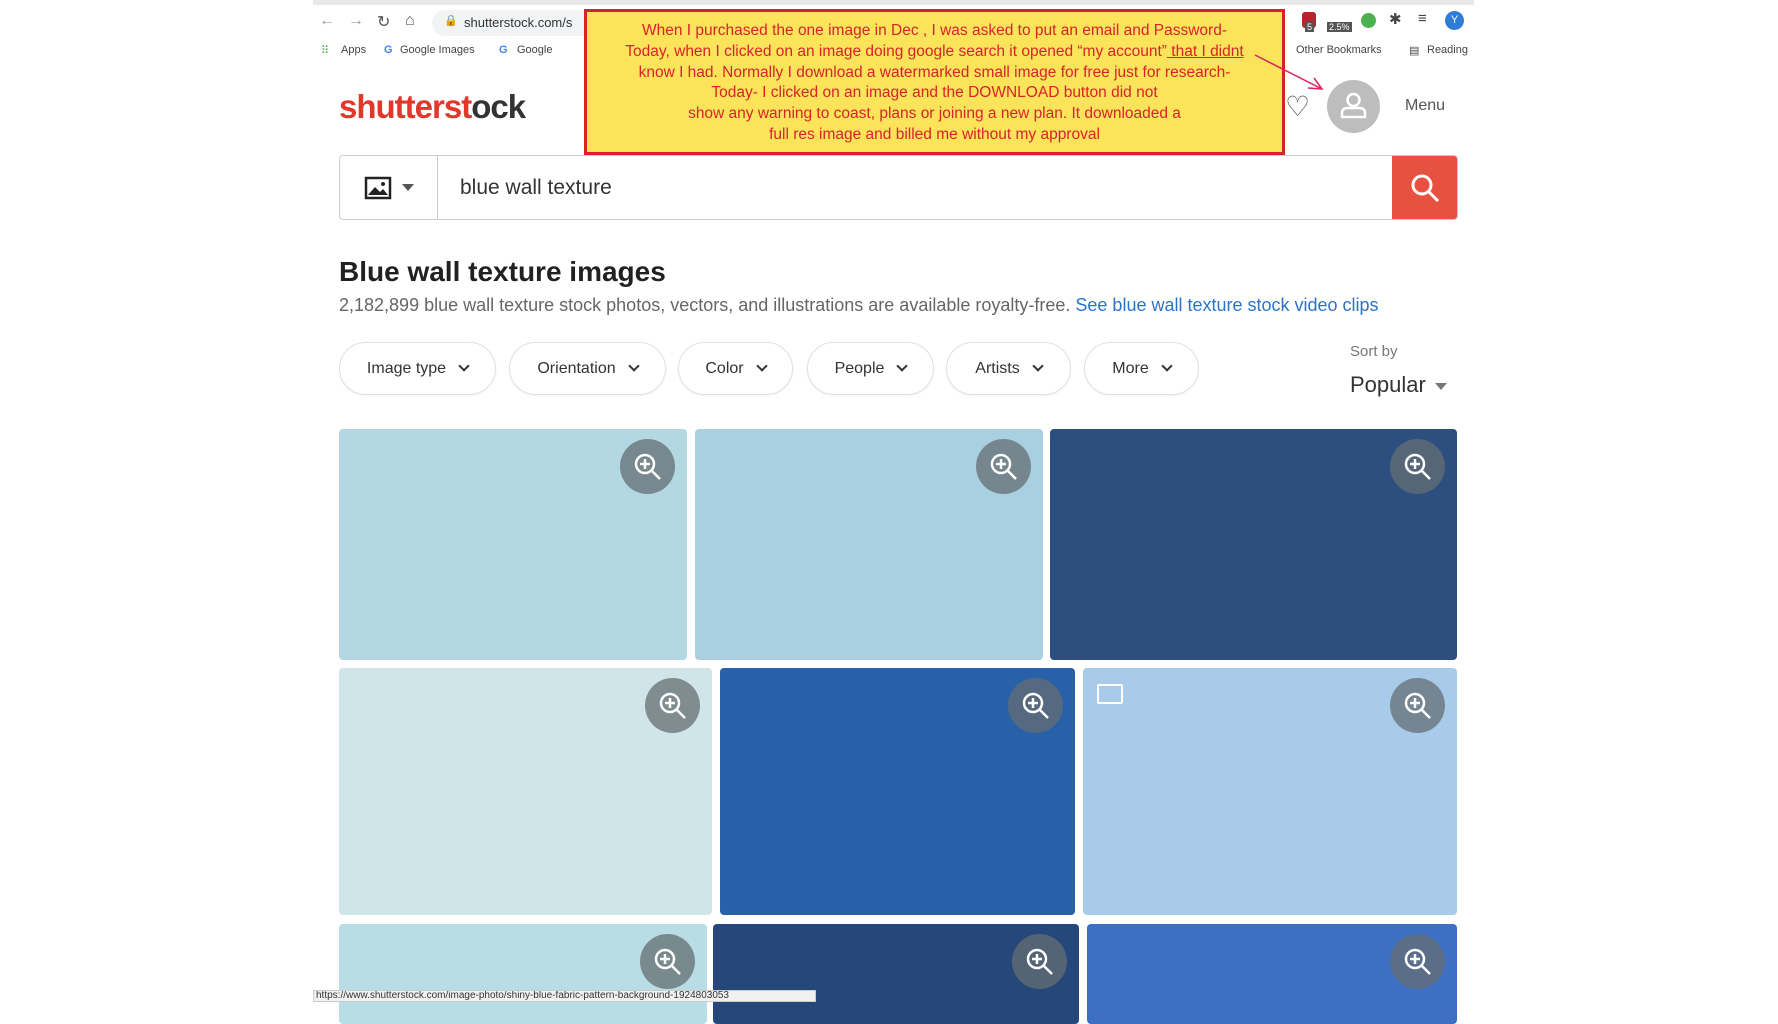  I want to click on filter-artists: Artists, so click(1008, 368).